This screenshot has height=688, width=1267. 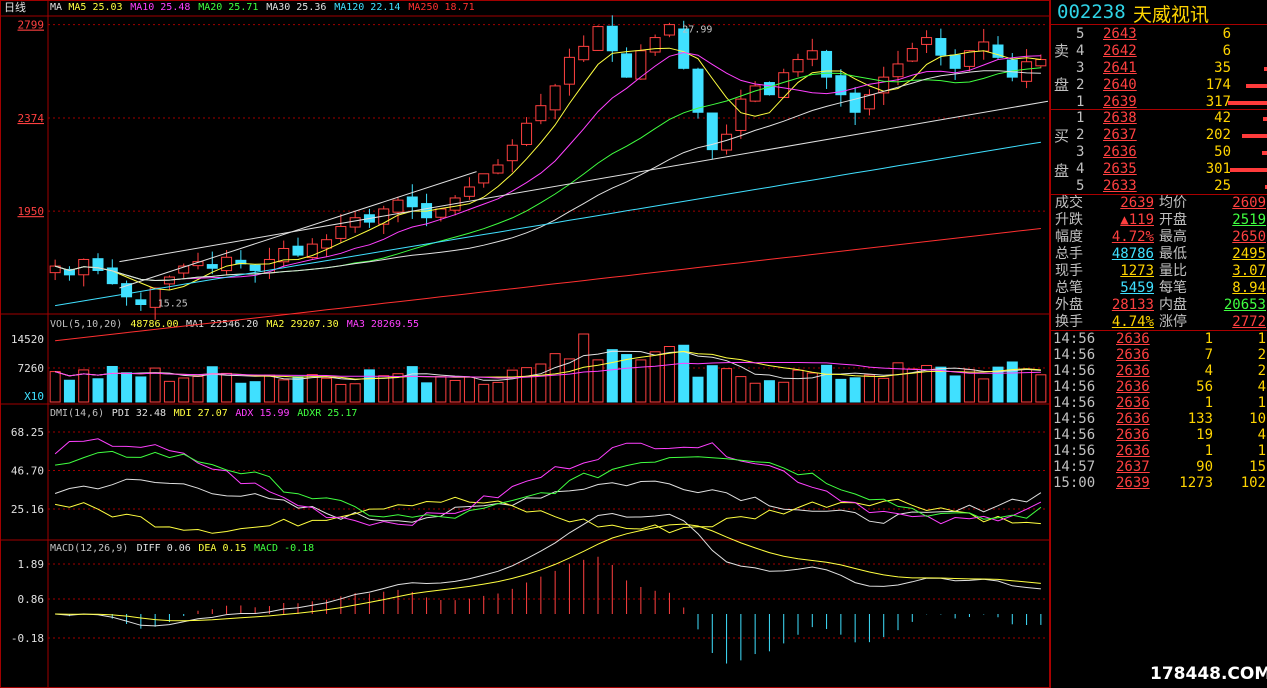 I want to click on tick-row: 14:56 2636 19 4, so click(x=1159, y=435).